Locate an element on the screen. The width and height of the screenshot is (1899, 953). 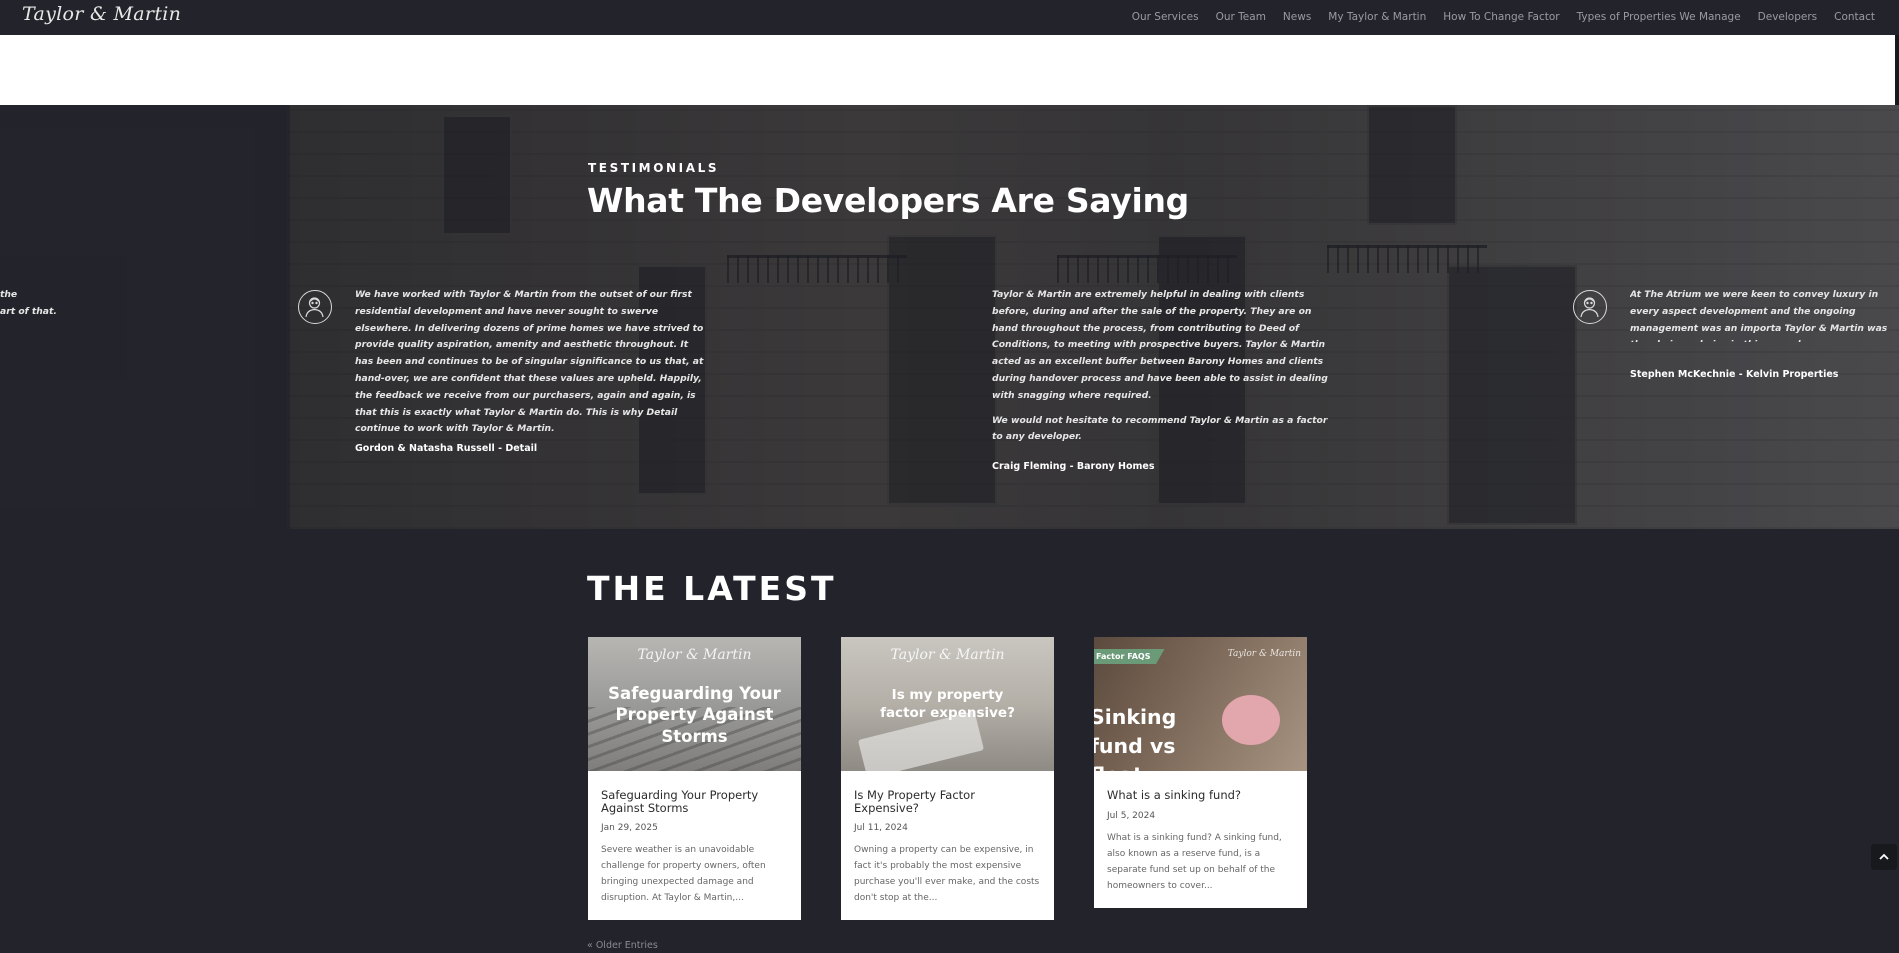
post-date: Jan 29, 2025 is located at coordinates (629, 828).